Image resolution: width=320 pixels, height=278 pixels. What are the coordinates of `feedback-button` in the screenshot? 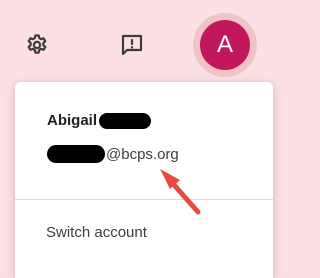 It's located at (132, 45).